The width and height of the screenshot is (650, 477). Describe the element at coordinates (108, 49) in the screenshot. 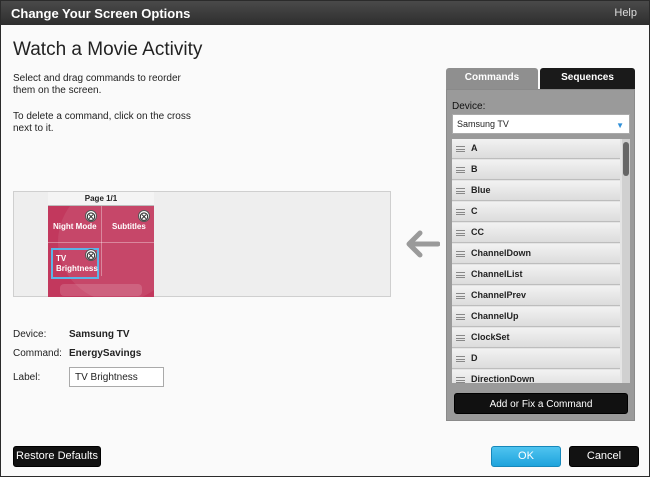

I see `page-title: Watch a Movie Activity` at that location.